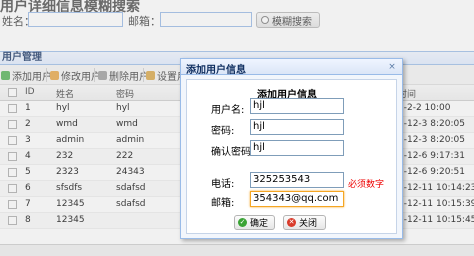  What do you see at coordinates (297, 106) in the screenshot?
I see `username-input: hjl` at bounding box center [297, 106].